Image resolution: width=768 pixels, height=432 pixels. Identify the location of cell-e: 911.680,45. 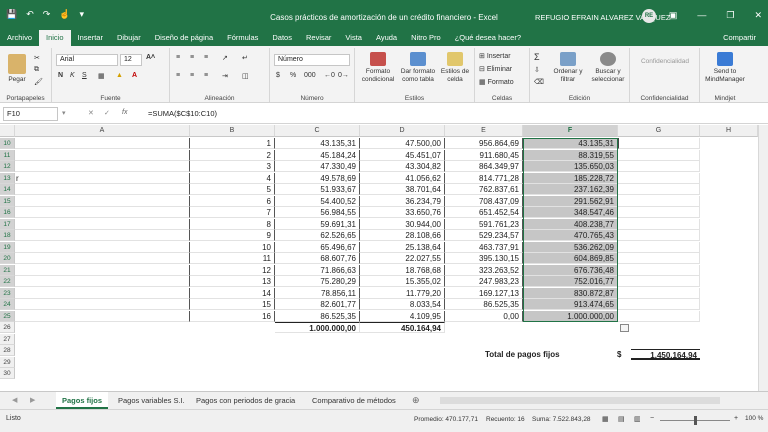
(484, 155).